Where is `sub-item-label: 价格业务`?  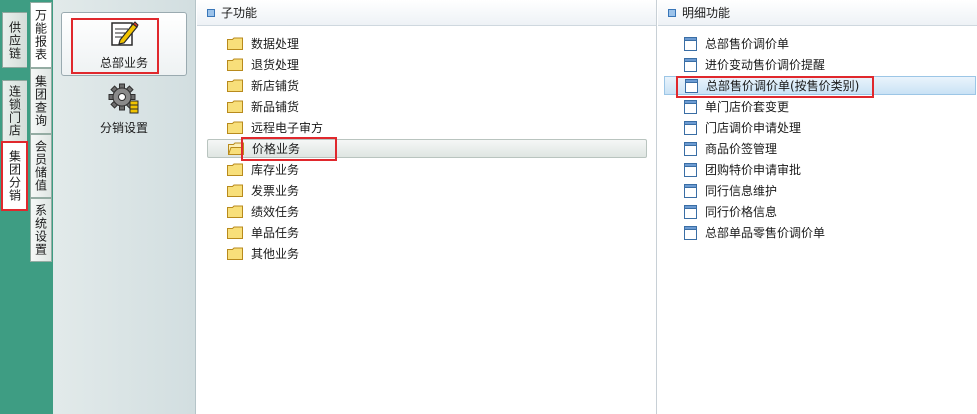
sub-item-label: 价格业务 is located at coordinates (276, 149).